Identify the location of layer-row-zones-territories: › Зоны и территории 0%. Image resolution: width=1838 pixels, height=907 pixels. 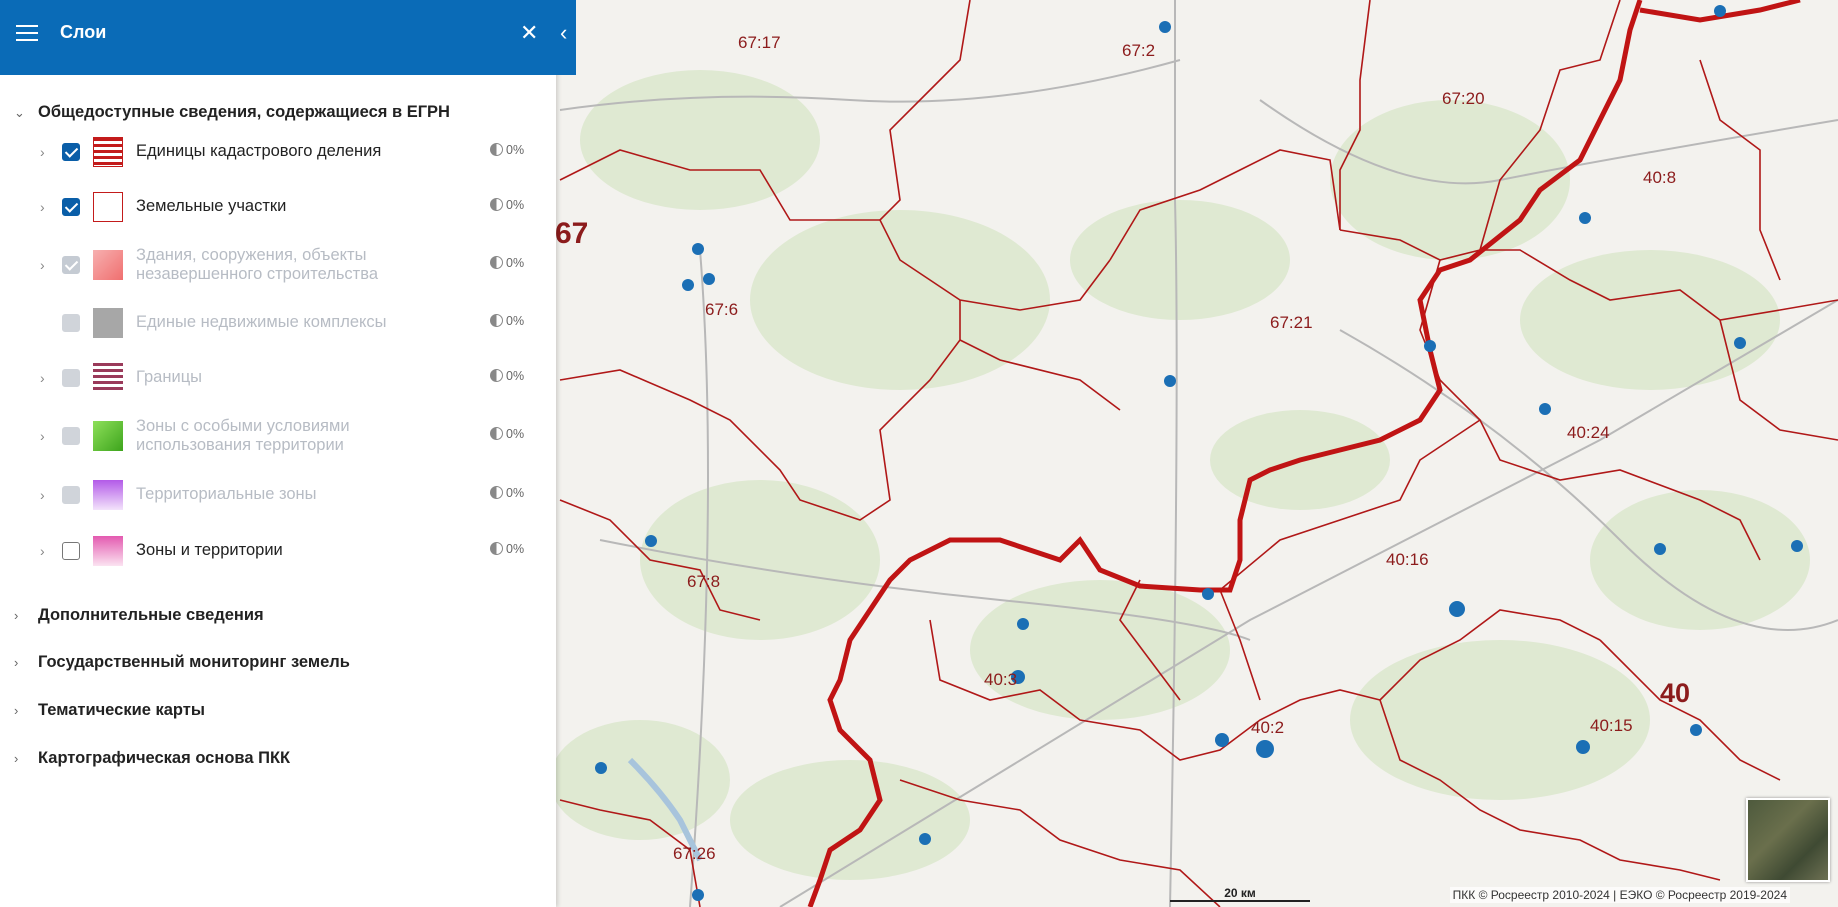
(278, 553).